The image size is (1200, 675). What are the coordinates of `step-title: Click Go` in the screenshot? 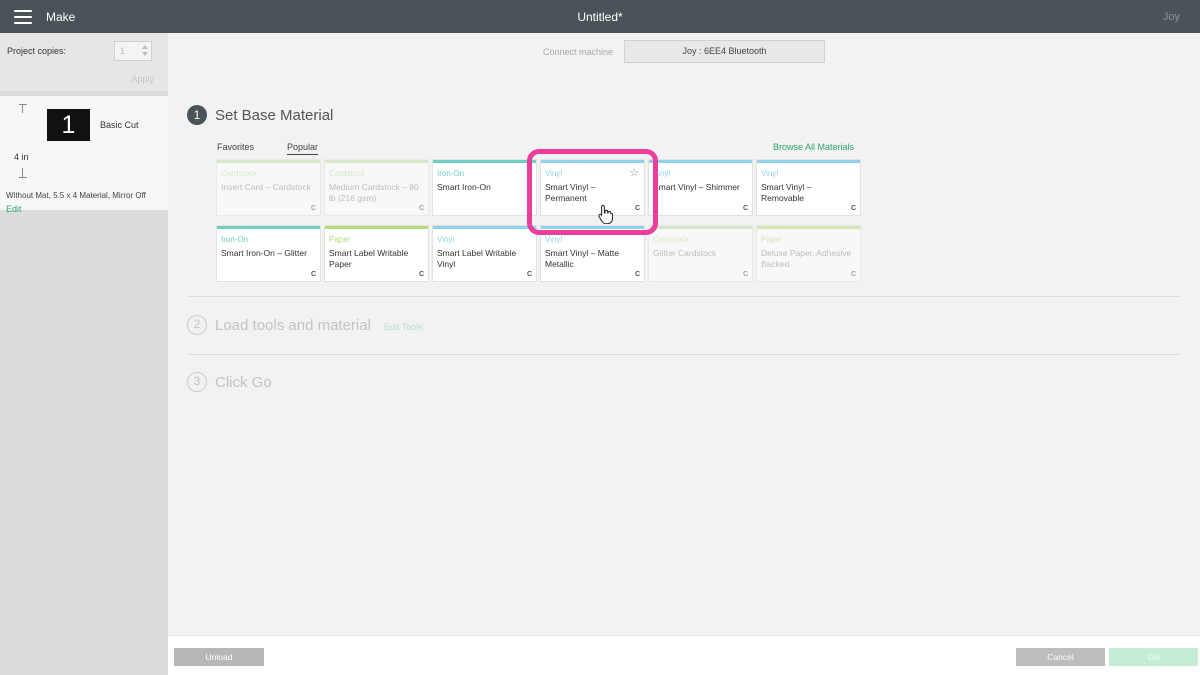 It's located at (243, 382).